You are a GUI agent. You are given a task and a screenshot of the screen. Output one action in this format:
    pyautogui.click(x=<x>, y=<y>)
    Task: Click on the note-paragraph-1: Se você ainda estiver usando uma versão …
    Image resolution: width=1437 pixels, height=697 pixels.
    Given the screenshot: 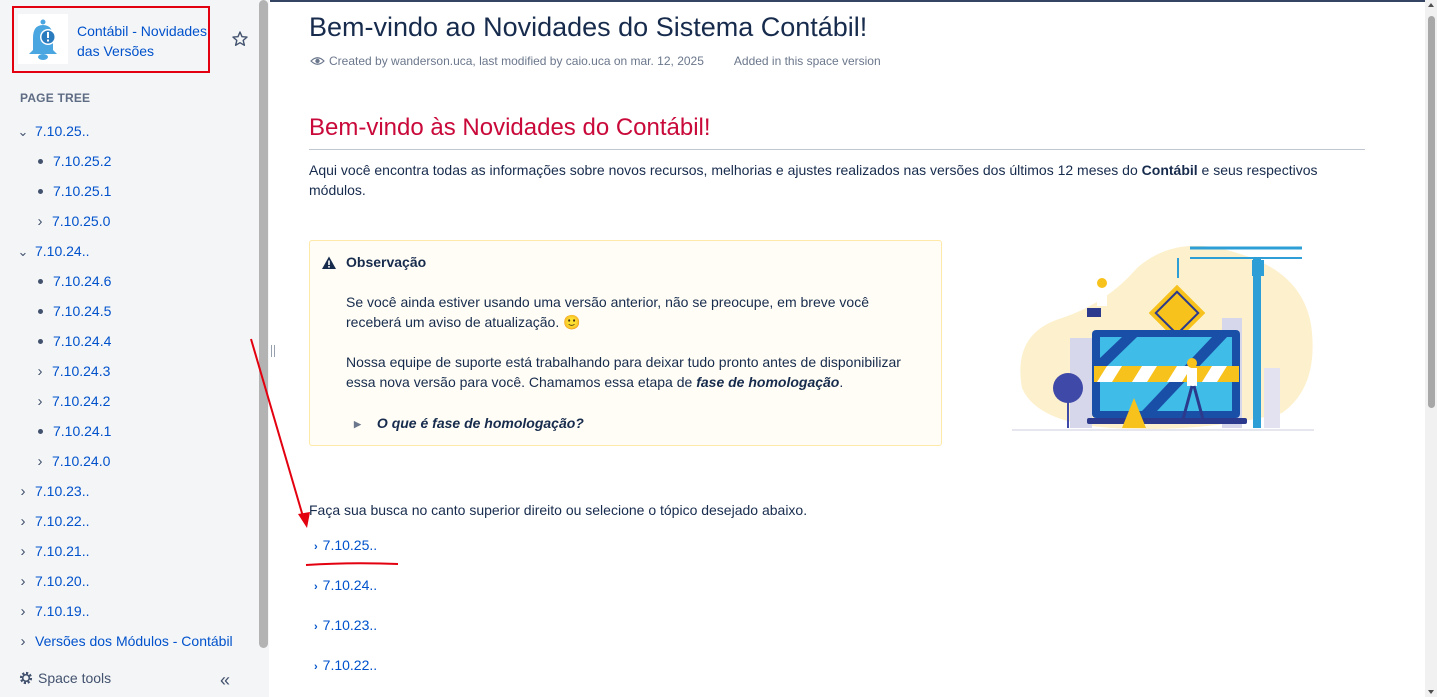 What is the action you would take?
    pyautogui.click(x=631, y=312)
    